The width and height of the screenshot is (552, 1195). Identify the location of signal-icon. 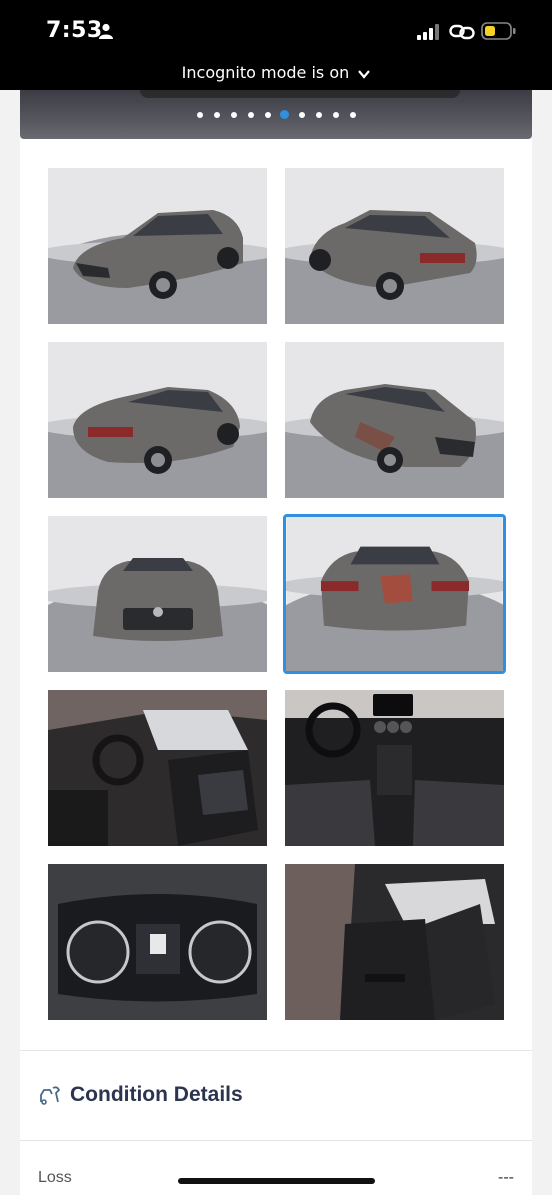
(428, 32).